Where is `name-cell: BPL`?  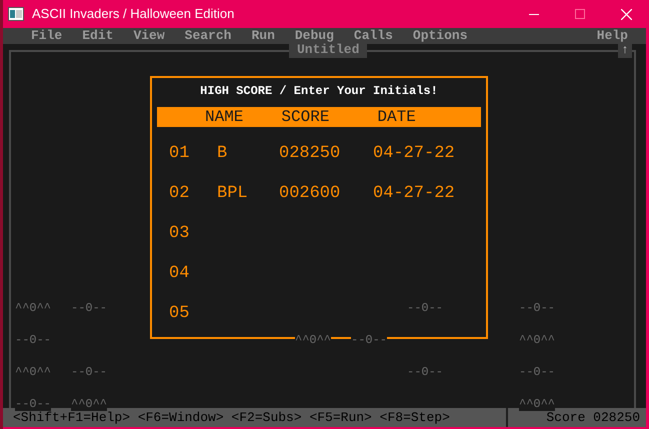
name-cell: BPL is located at coordinates (232, 193).